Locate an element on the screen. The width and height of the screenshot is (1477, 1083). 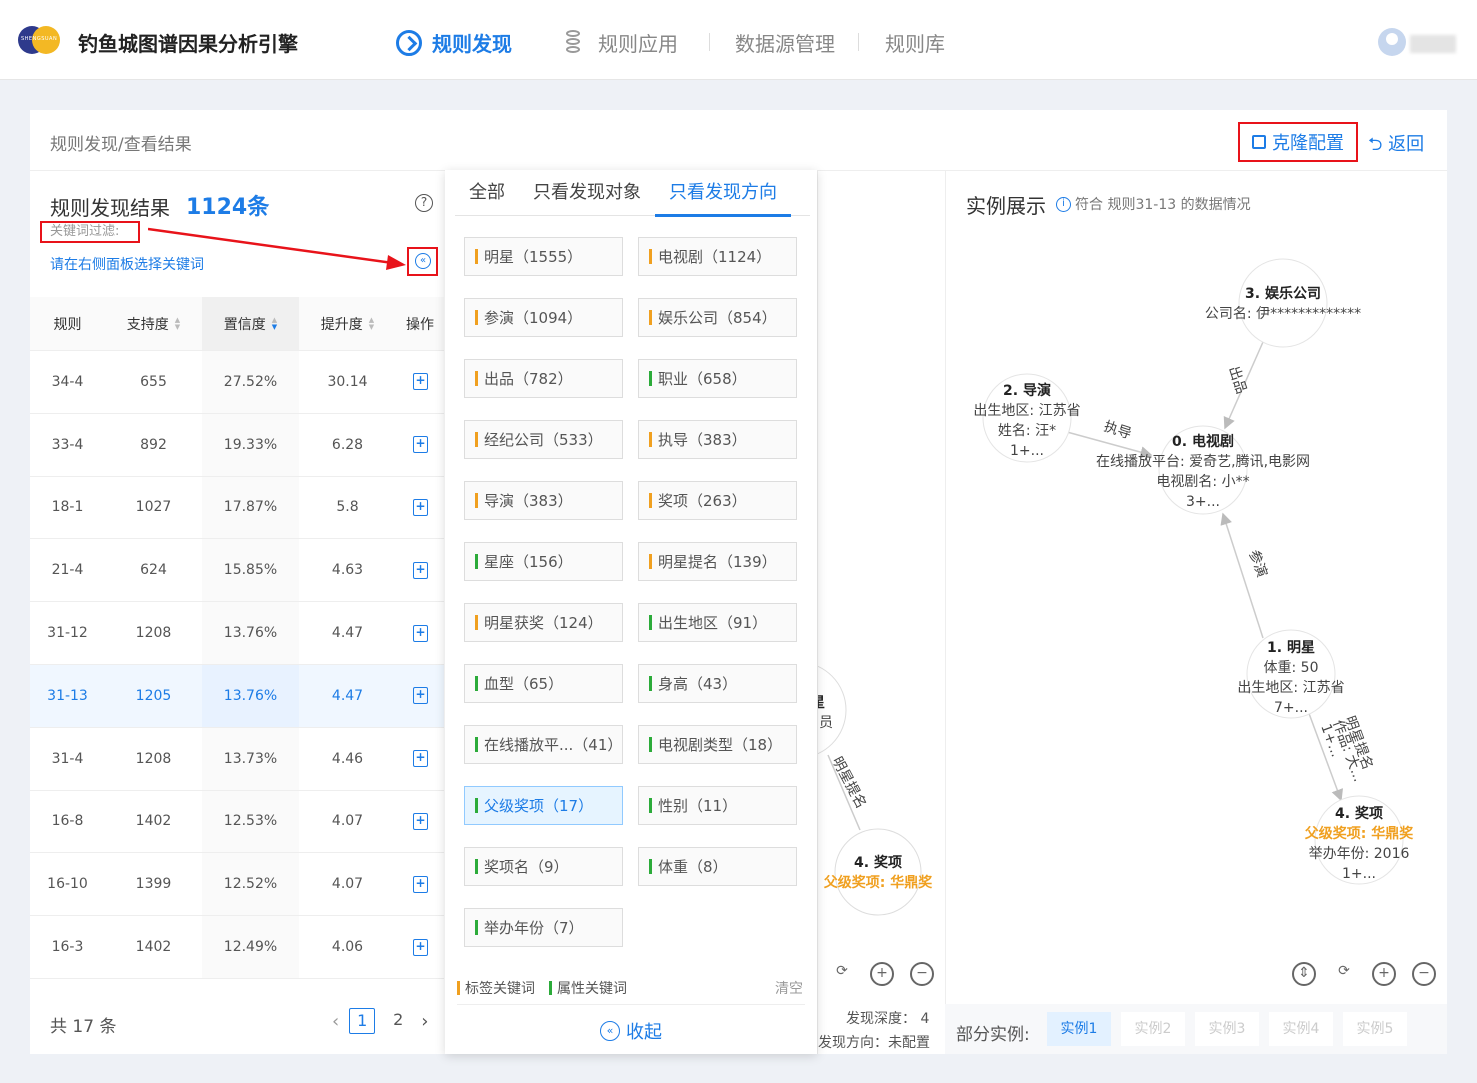
table-row: 18-1 1027 17.87% 5.8 is located at coordinates (237, 508).